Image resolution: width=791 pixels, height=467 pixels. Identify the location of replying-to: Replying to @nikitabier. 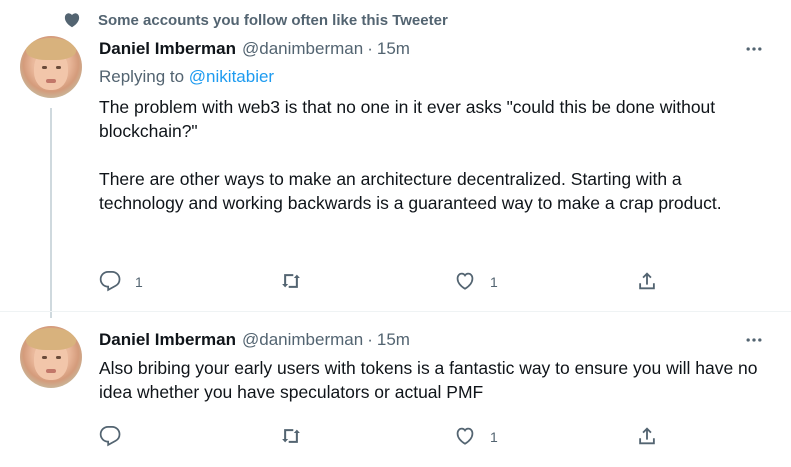
(186, 77).